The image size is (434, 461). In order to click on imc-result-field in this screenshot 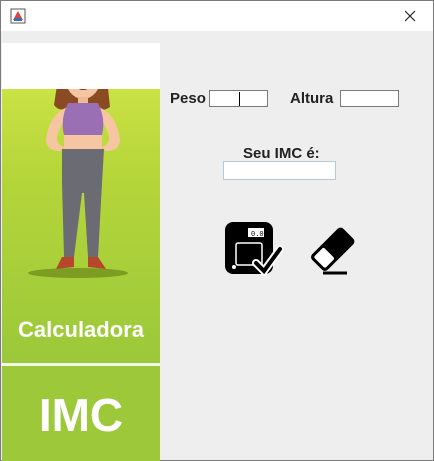, I will do `click(279, 170)`.